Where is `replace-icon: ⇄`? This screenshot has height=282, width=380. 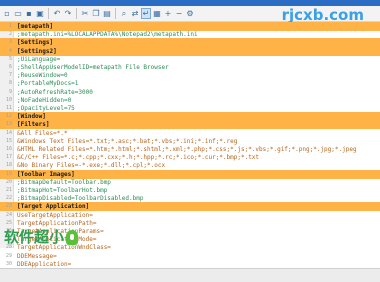
replace-icon: ⇄ is located at coordinates (135, 13).